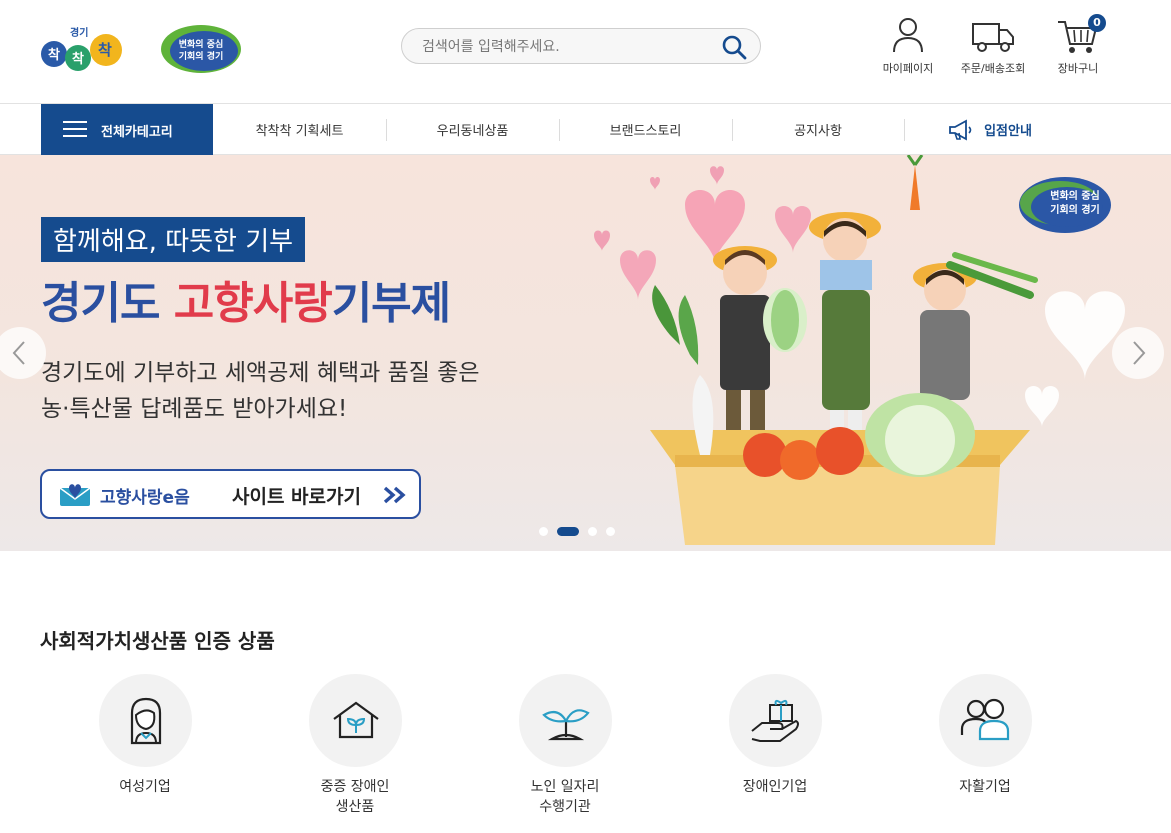  I want to click on people-icon, so click(984, 719).